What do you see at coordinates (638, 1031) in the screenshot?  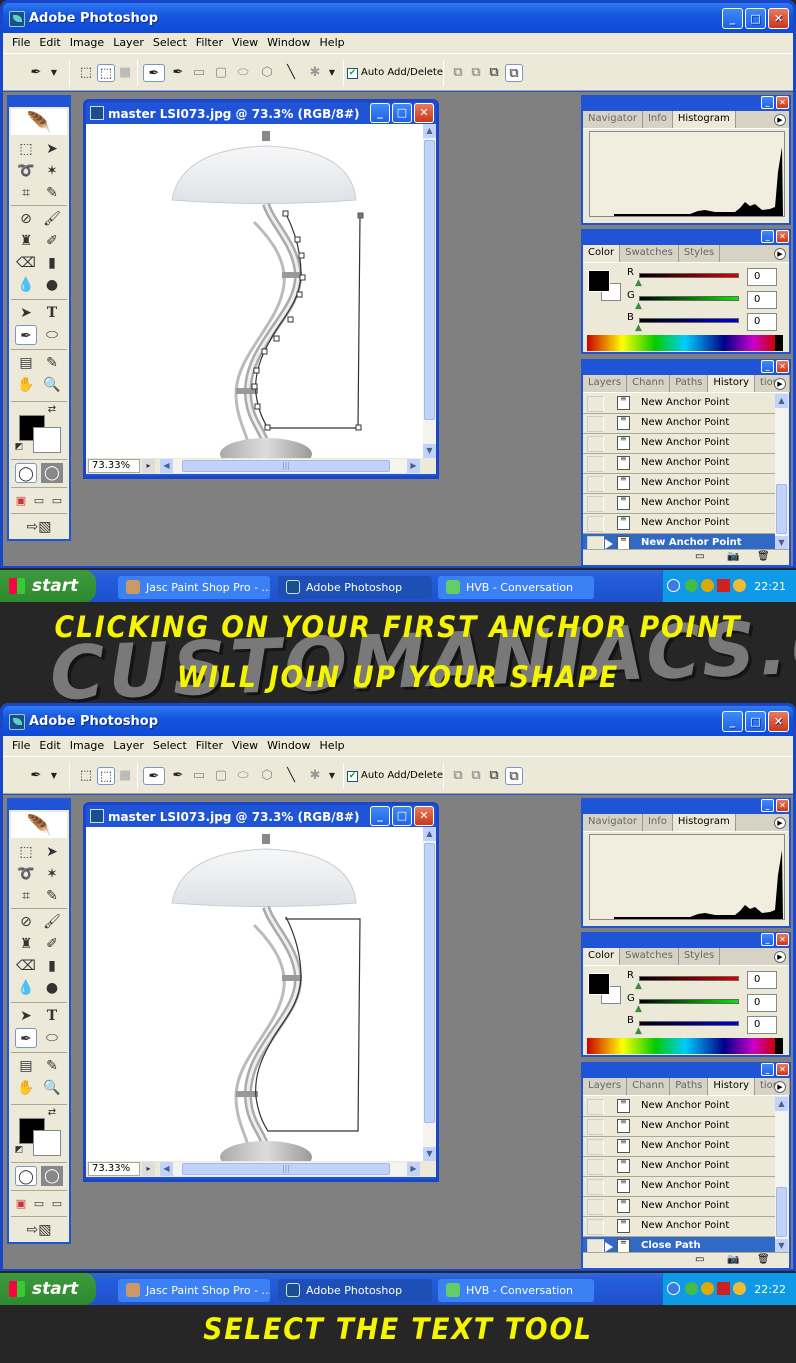 I see `blue-slider-thumb: ▲` at bounding box center [638, 1031].